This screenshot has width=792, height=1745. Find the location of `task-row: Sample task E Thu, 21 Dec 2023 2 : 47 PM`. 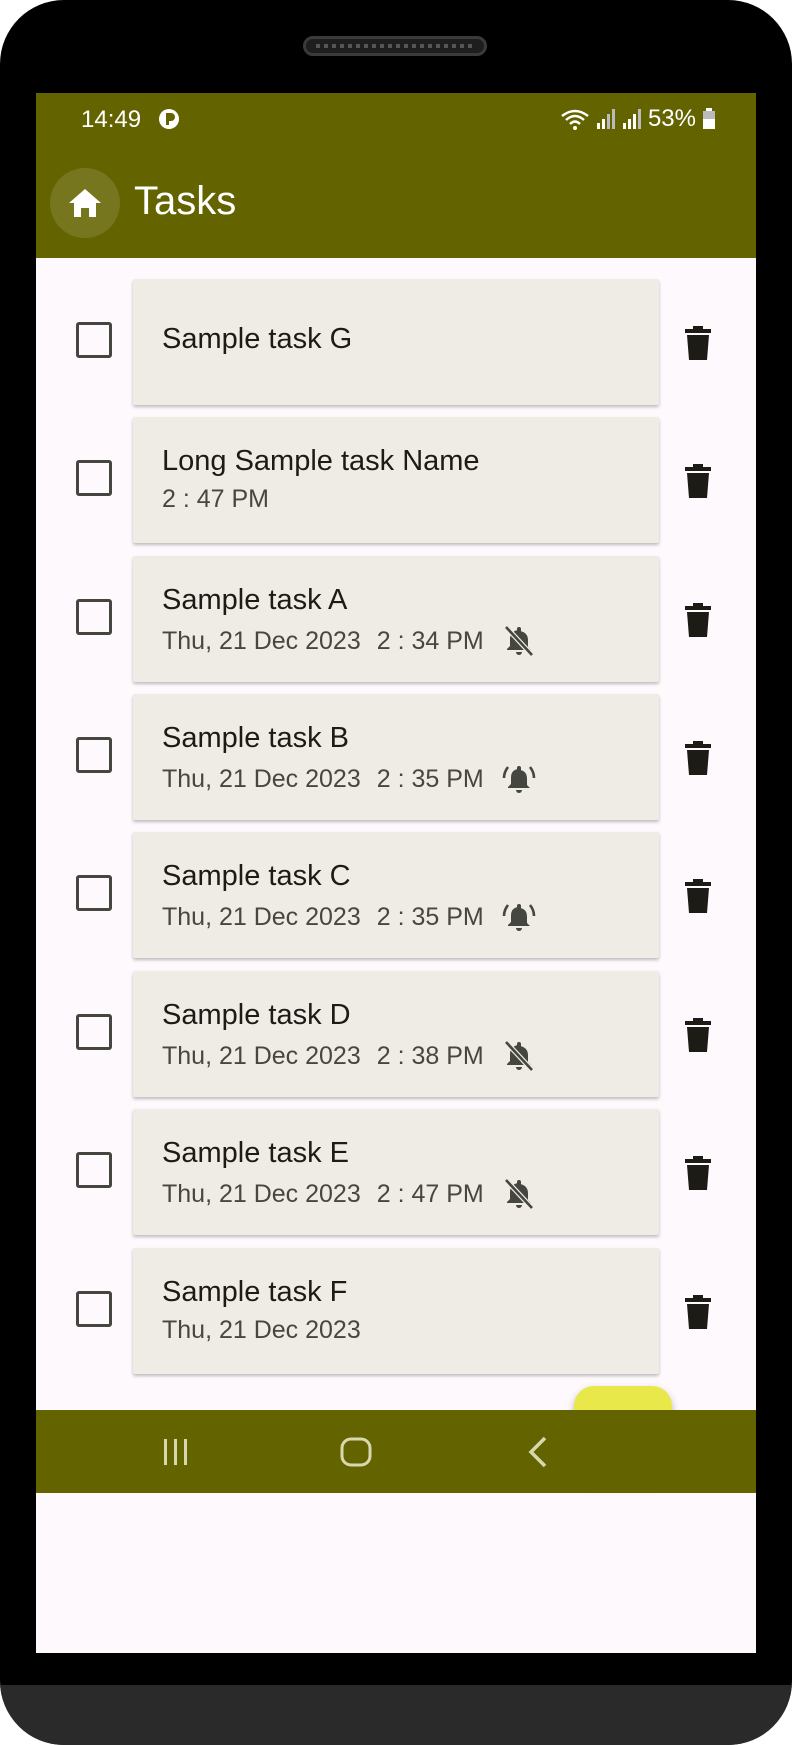

task-row: Sample task E Thu, 21 Dec 2023 2 : 47 PM is located at coordinates (396, 1173).